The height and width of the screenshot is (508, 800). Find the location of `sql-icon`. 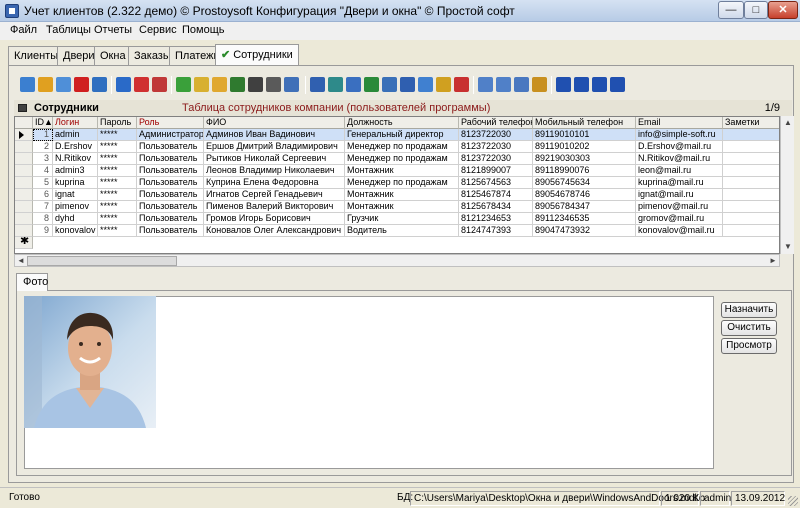

sql-icon is located at coordinates (389, 84).